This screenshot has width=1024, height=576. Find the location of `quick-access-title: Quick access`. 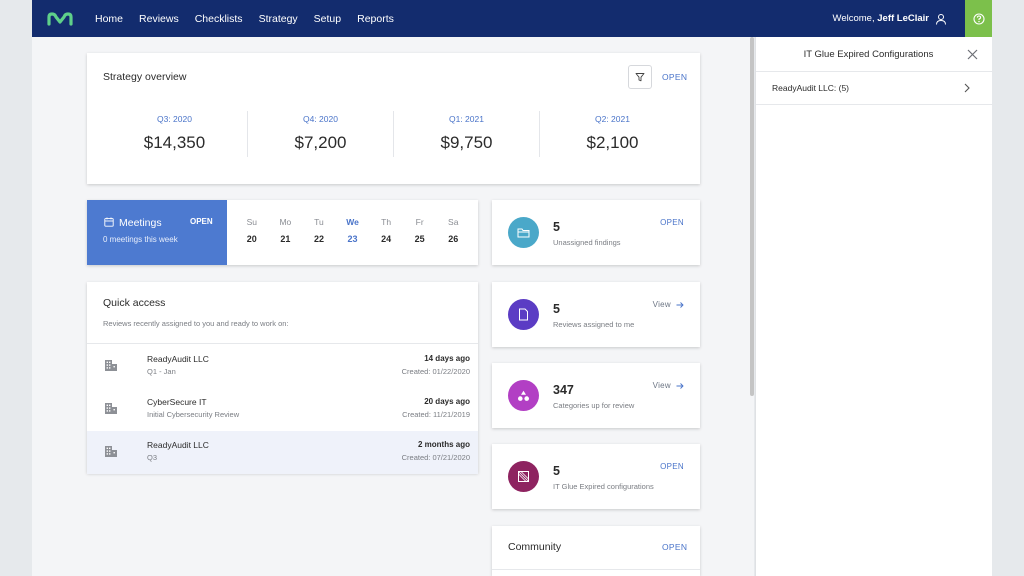

quick-access-title: Quick access is located at coordinates (134, 303).